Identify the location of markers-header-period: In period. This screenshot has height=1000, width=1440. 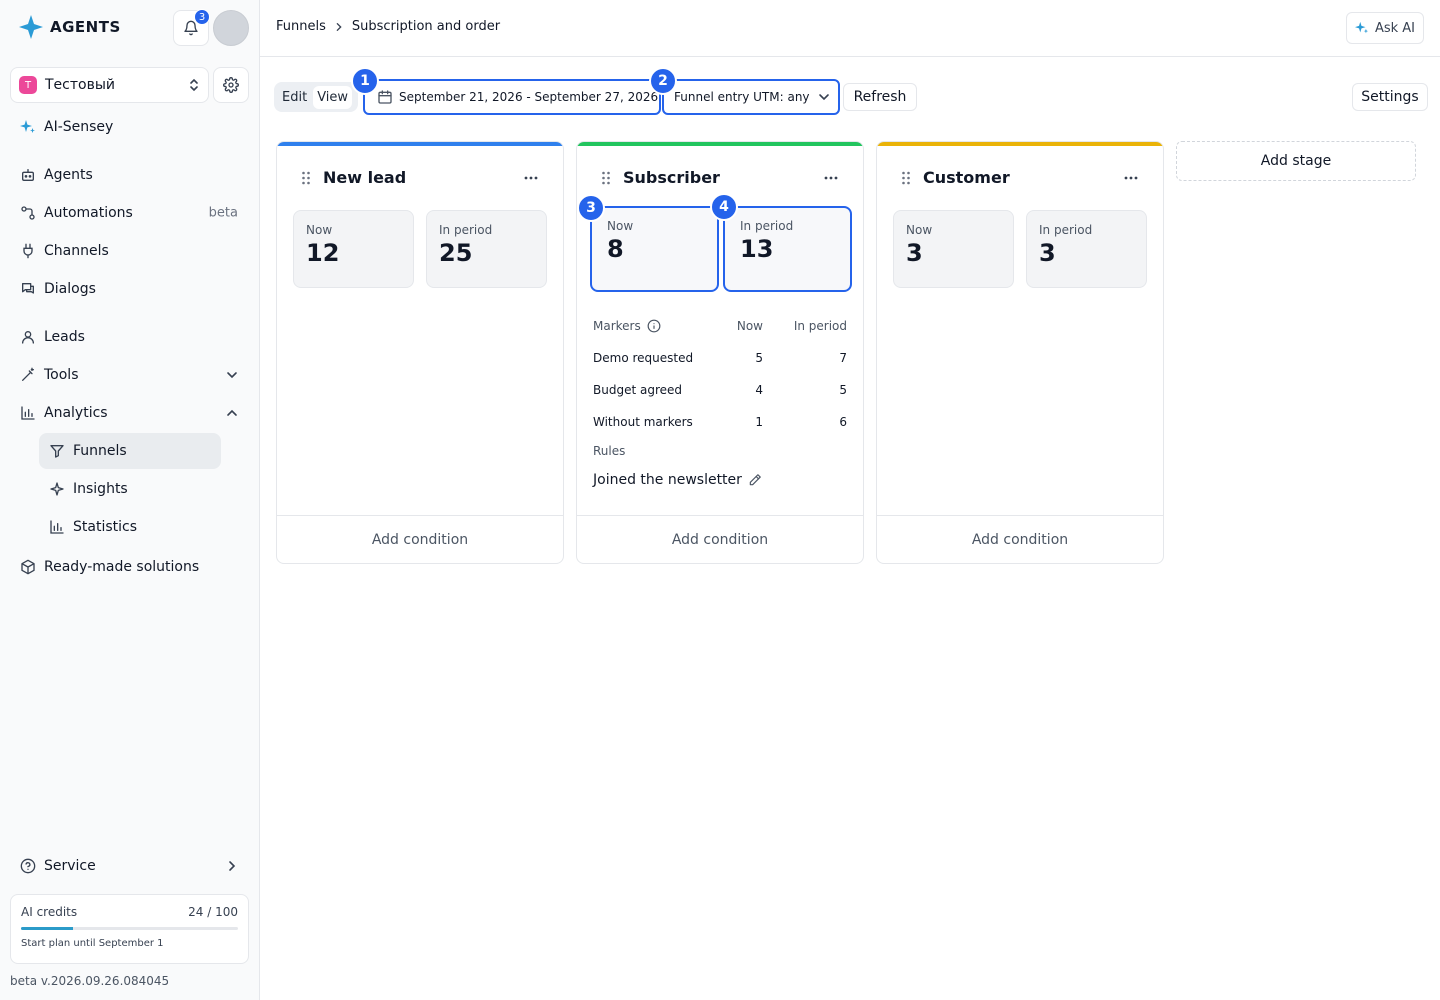
(820, 326).